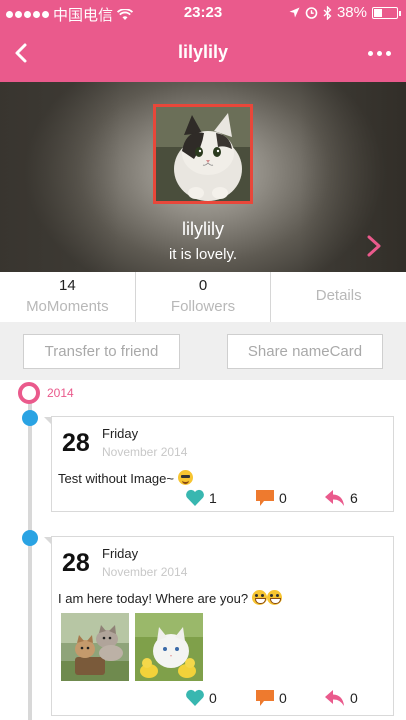  What do you see at coordinates (311, 13) in the screenshot?
I see `alarm-clock-icon` at bounding box center [311, 13].